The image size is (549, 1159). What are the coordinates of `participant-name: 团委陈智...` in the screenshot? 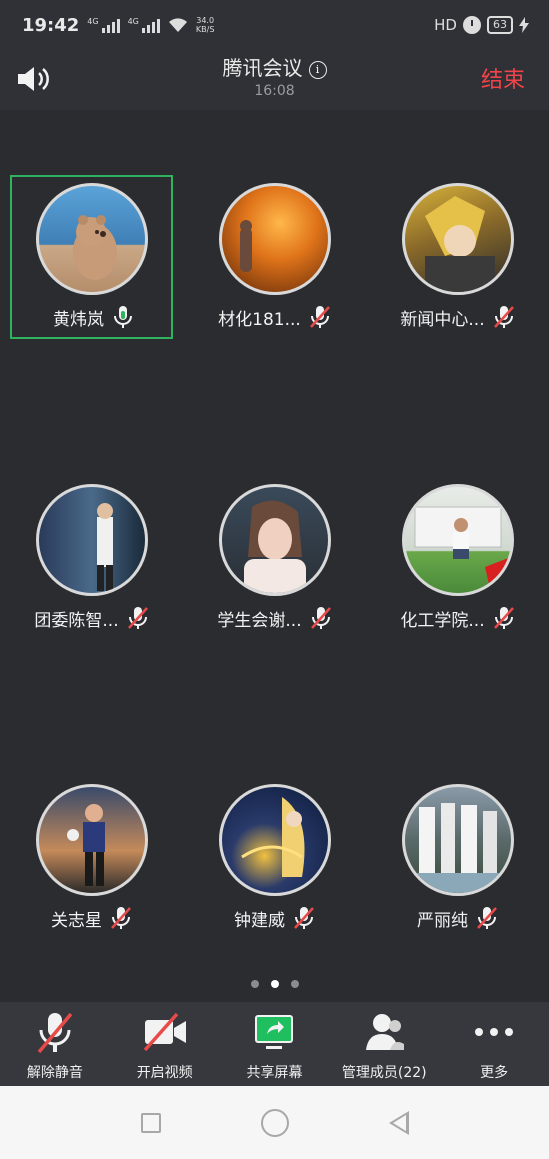 It's located at (76, 620).